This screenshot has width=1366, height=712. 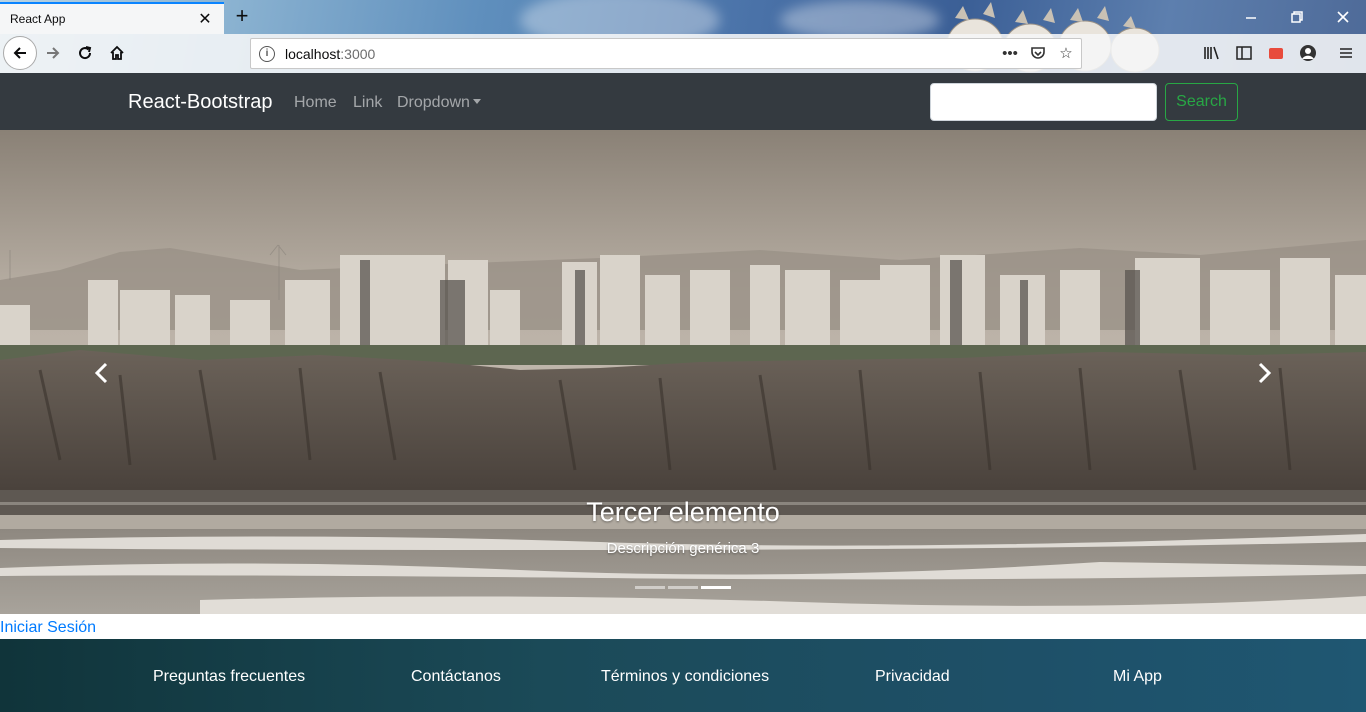 I want to click on window-close-icon, so click(x=1343, y=17).